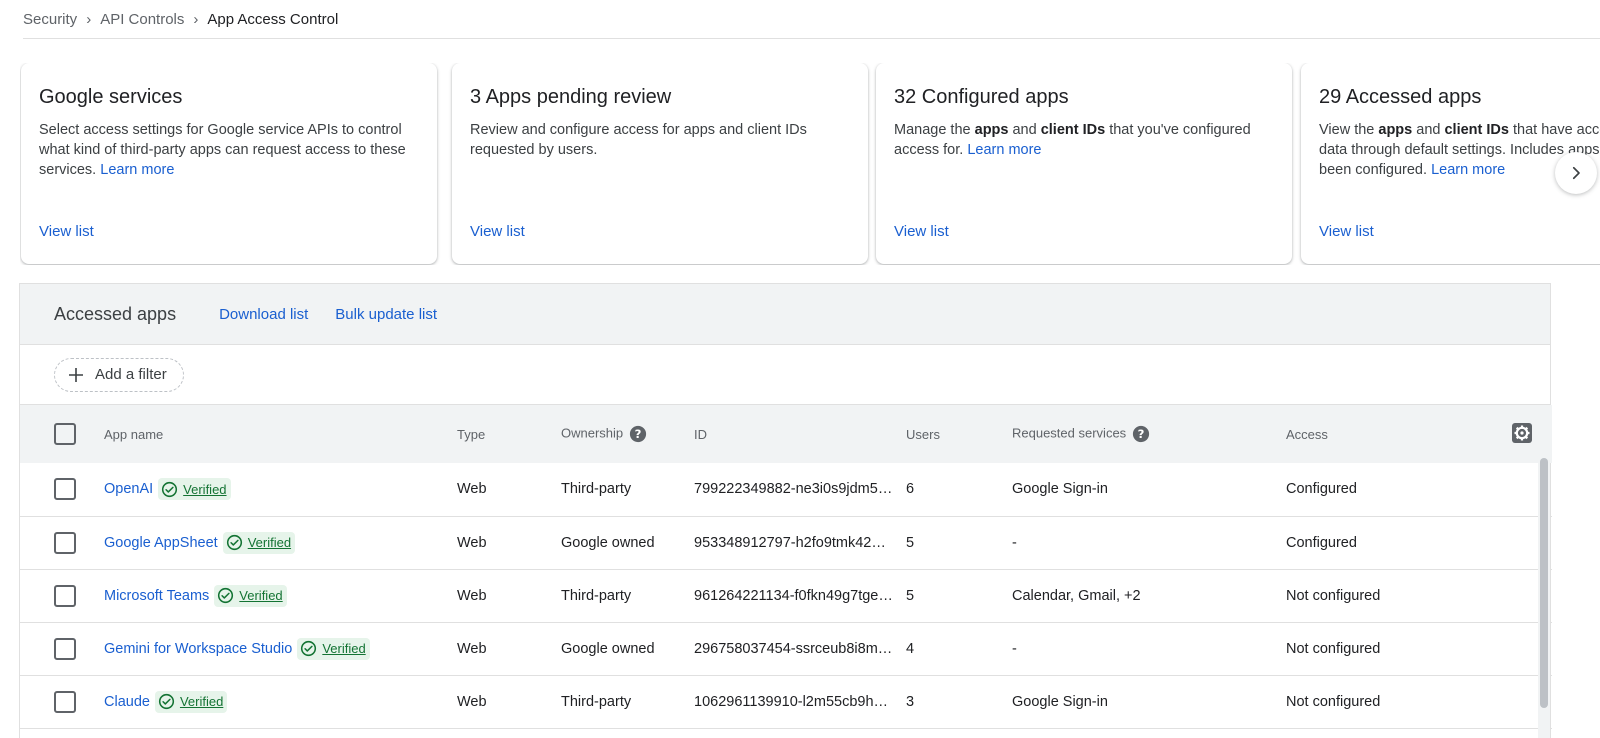 Image resolution: width=1600 pixels, height=738 pixels. Describe the element at coordinates (592, 433) in the screenshot. I see `column-label: Ownership` at that location.